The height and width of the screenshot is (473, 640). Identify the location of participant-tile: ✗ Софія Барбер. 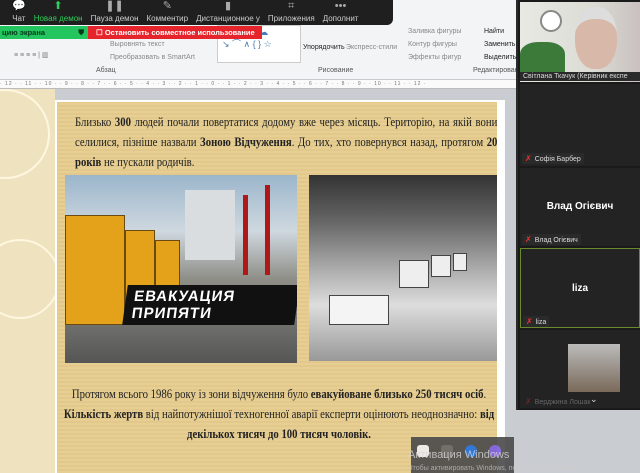
(580, 125).